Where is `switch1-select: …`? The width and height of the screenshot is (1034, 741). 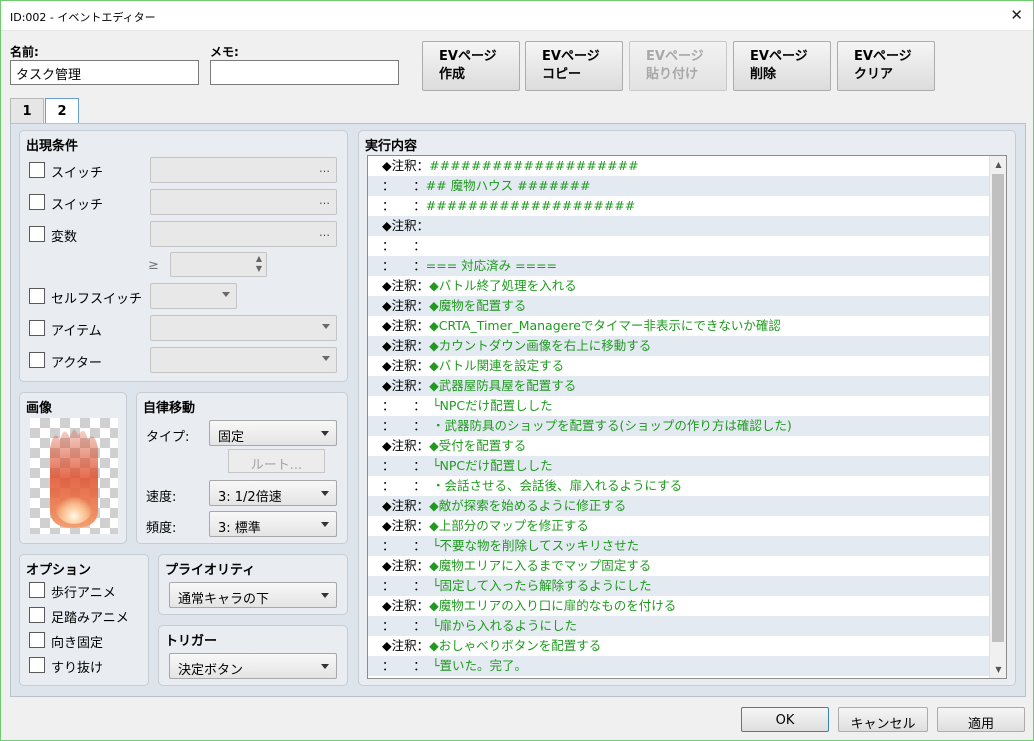
switch1-select: … is located at coordinates (243, 170).